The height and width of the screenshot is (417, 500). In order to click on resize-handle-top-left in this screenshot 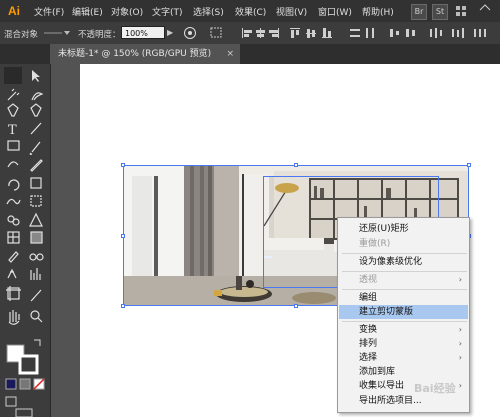, I will do `click(123, 165)`.